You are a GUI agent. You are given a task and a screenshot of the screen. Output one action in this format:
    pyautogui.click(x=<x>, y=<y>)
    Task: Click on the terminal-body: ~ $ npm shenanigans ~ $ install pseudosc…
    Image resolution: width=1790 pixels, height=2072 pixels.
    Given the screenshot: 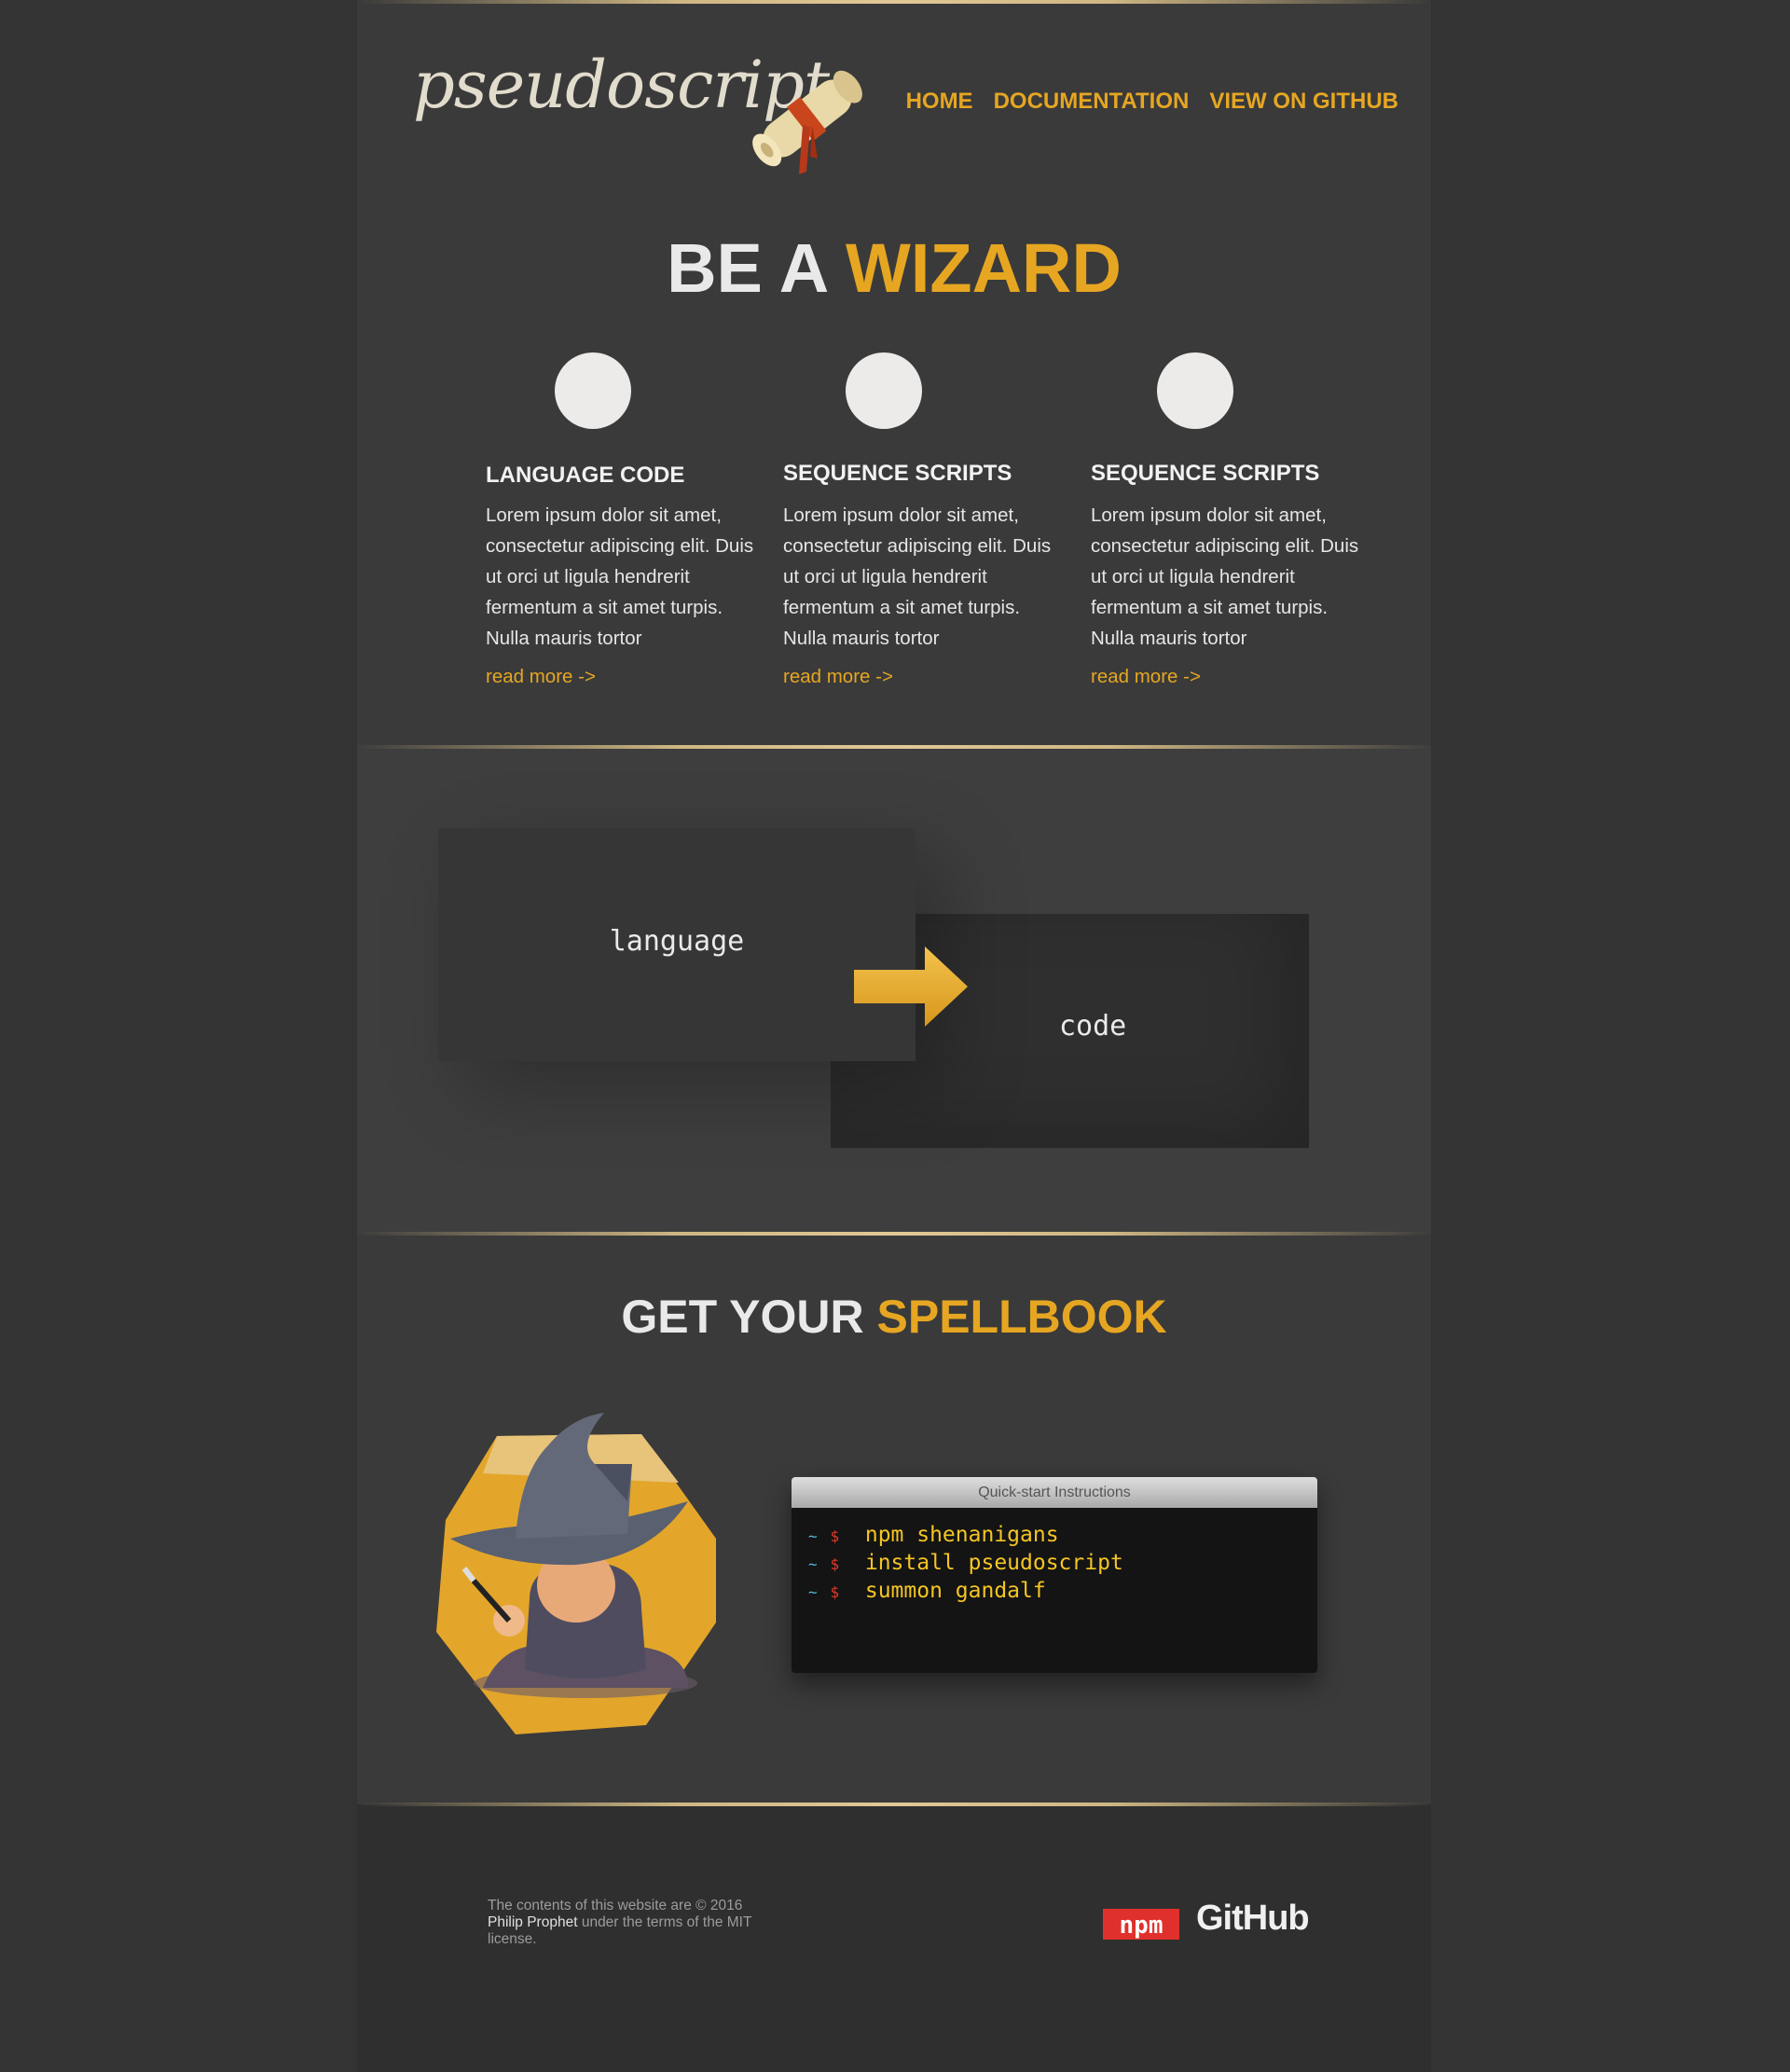 What is the action you would take?
    pyautogui.click(x=1054, y=1557)
    